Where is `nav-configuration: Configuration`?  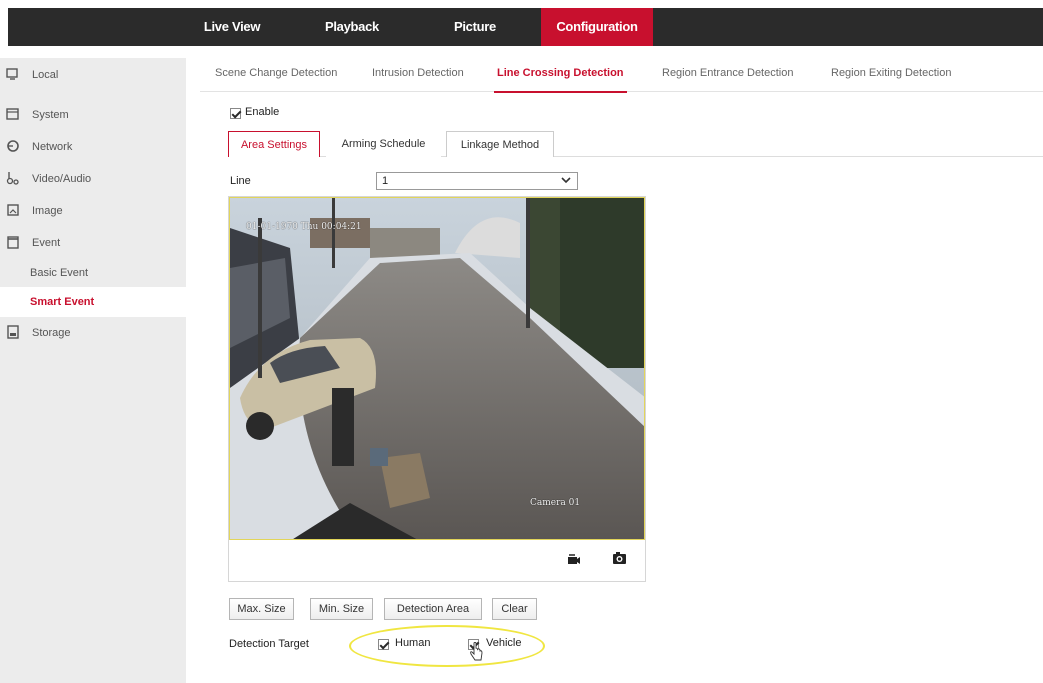
nav-configuration: Configuration is located at coordinates (597, 27).